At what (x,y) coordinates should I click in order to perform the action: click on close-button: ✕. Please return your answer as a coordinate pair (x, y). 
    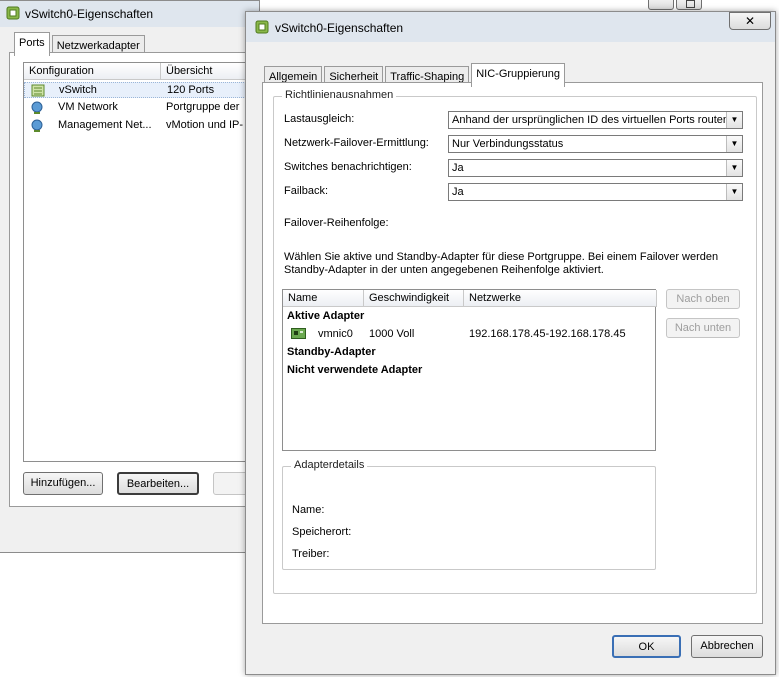
    Looking at the image, I should click on (750, 21).